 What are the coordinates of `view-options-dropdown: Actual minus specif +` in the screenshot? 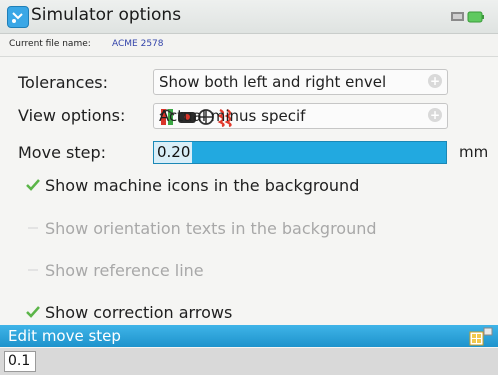 It's located at (300, 116).